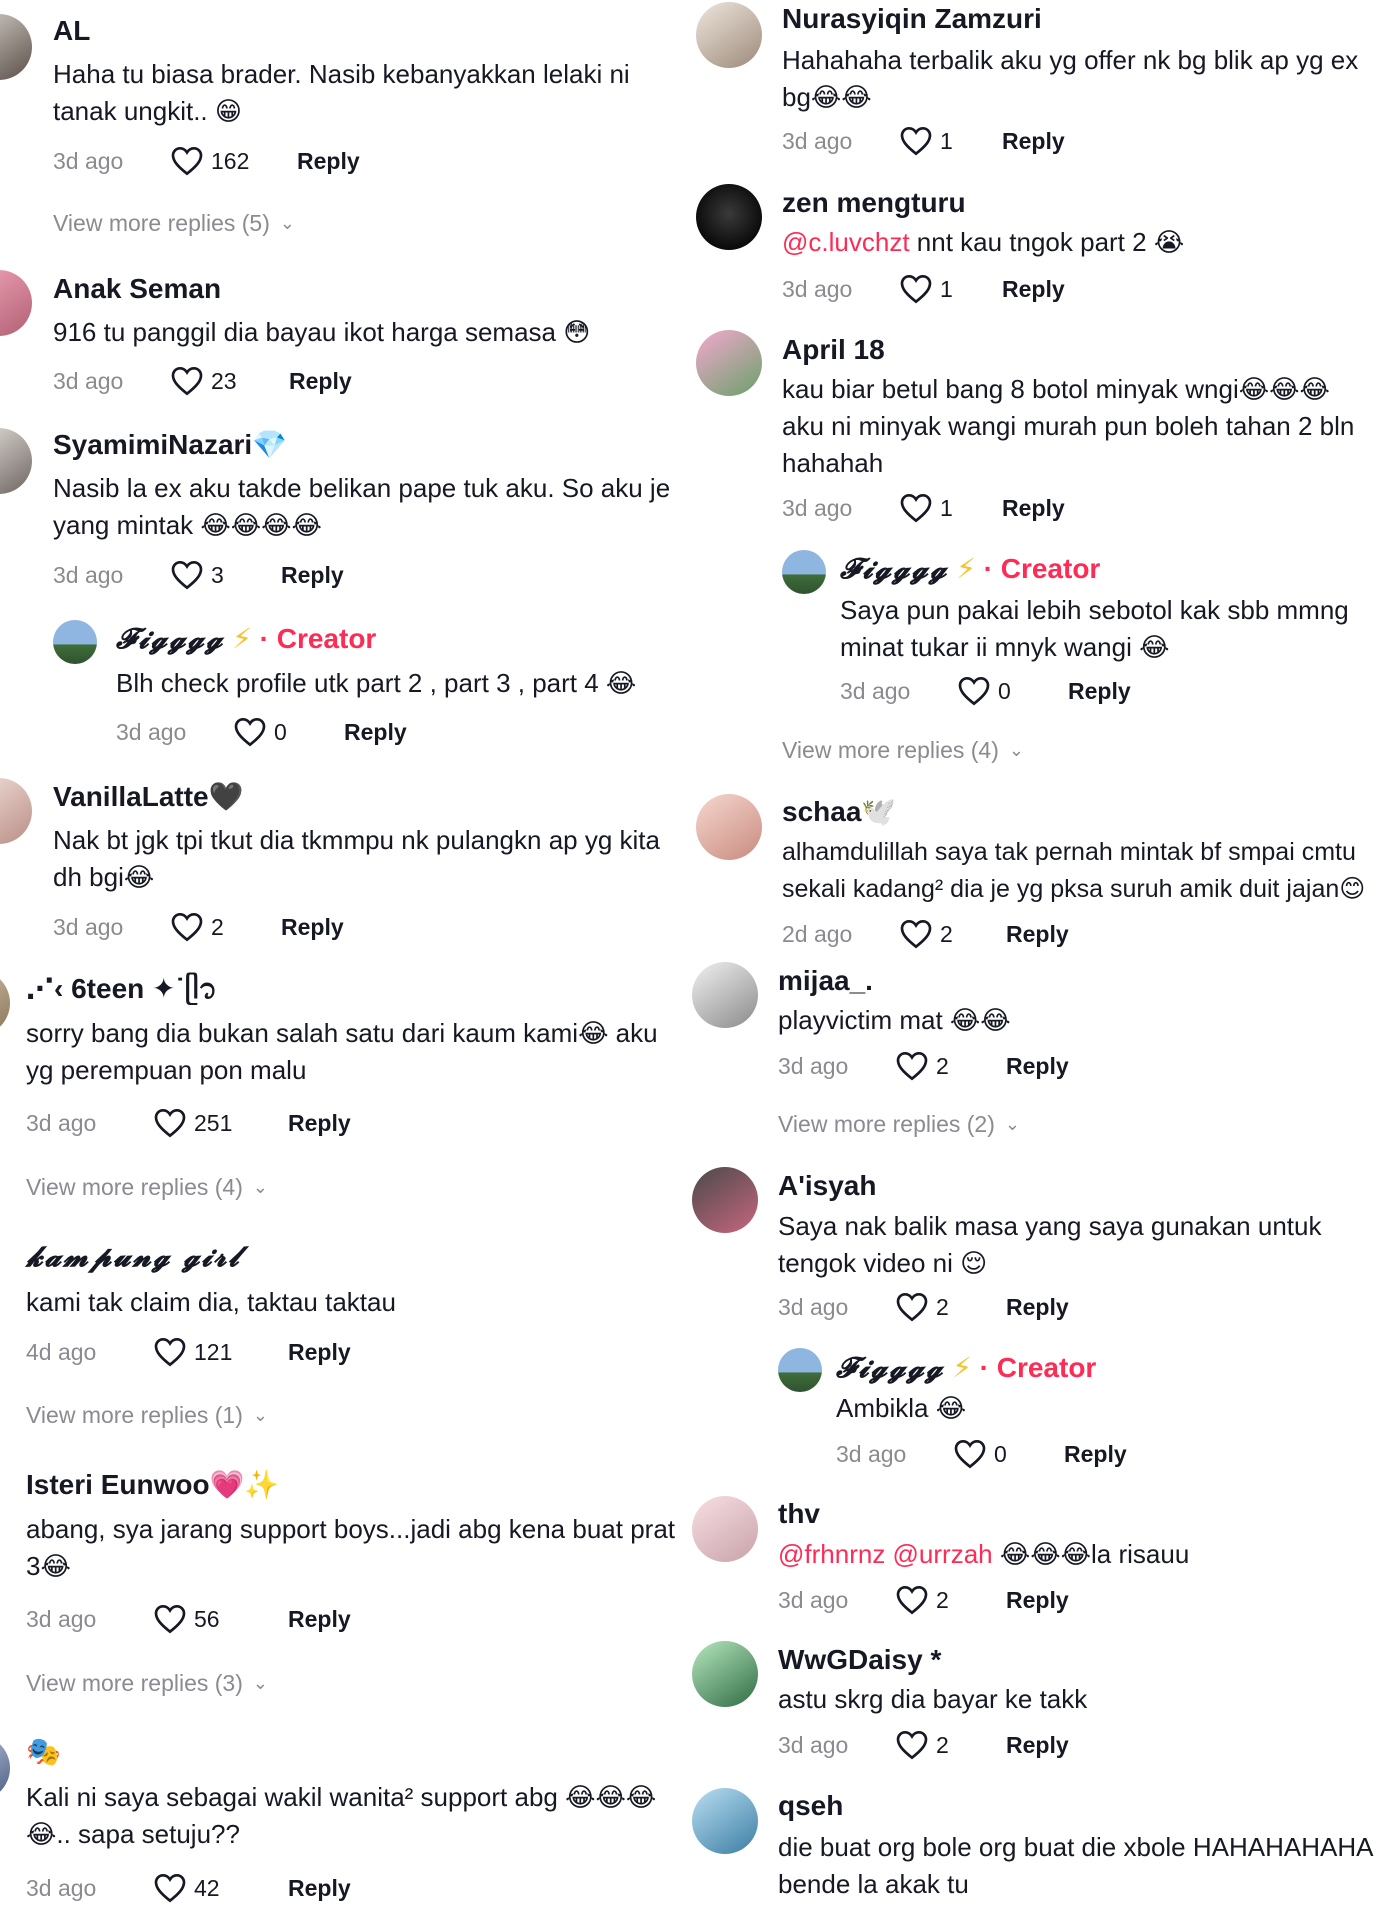  What do you see at coordinates (121, 989) in the screenshot?
I see `comment-author: ⋰‹ 6teen ✦˙ᥫ᭡` at bounding box center [121, 989].